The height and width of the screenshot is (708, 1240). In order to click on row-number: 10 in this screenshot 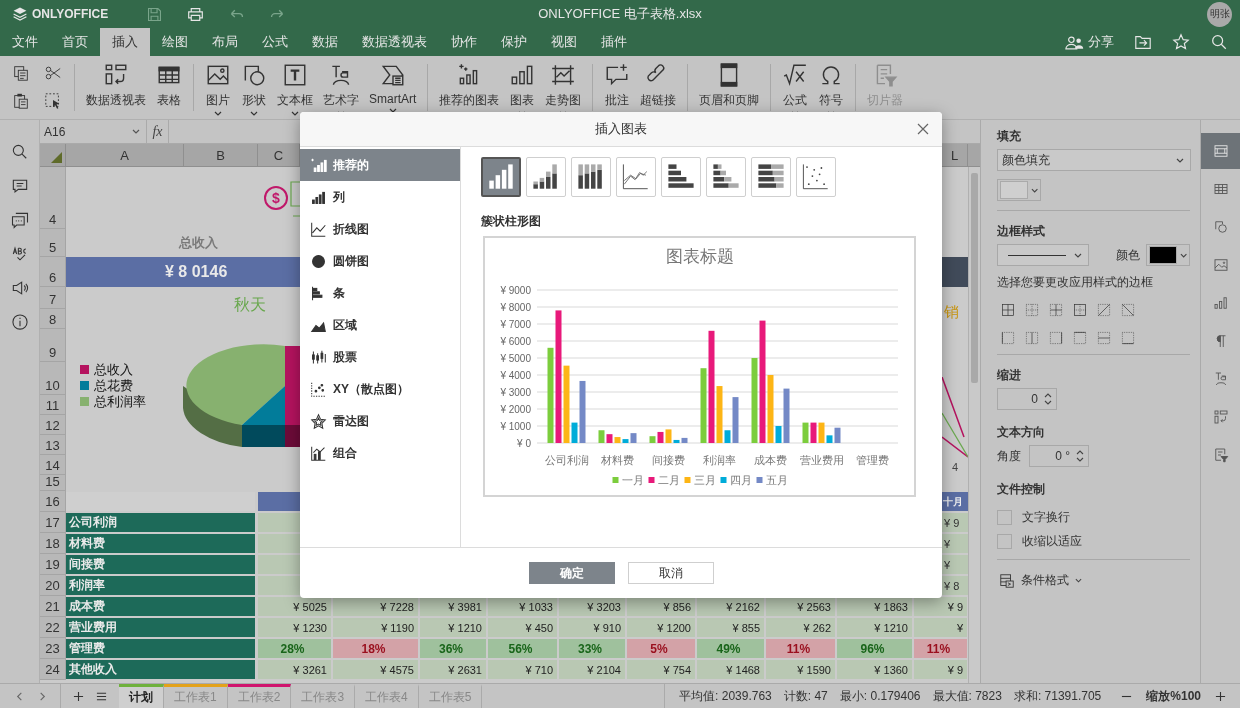, I will do `click(53, 378)`.